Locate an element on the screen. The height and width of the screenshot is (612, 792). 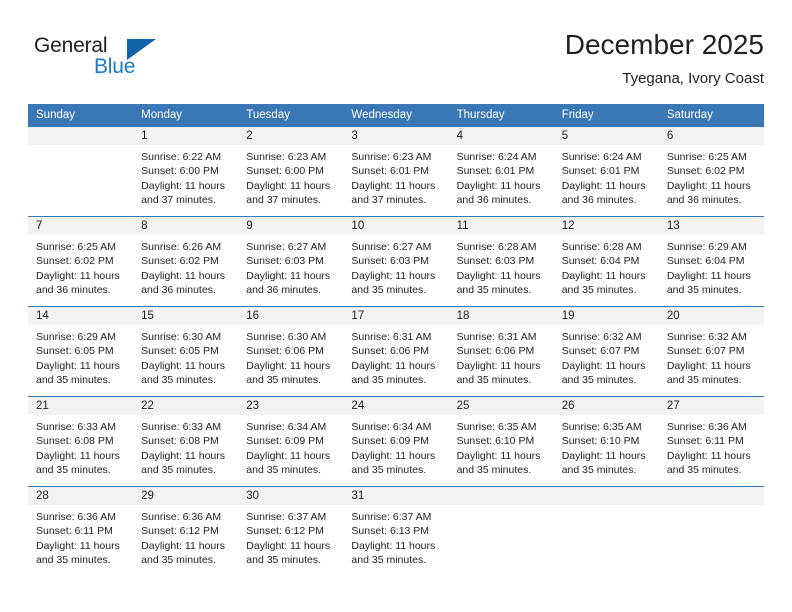
day-number: 26 is located at coordinates (606, 406).